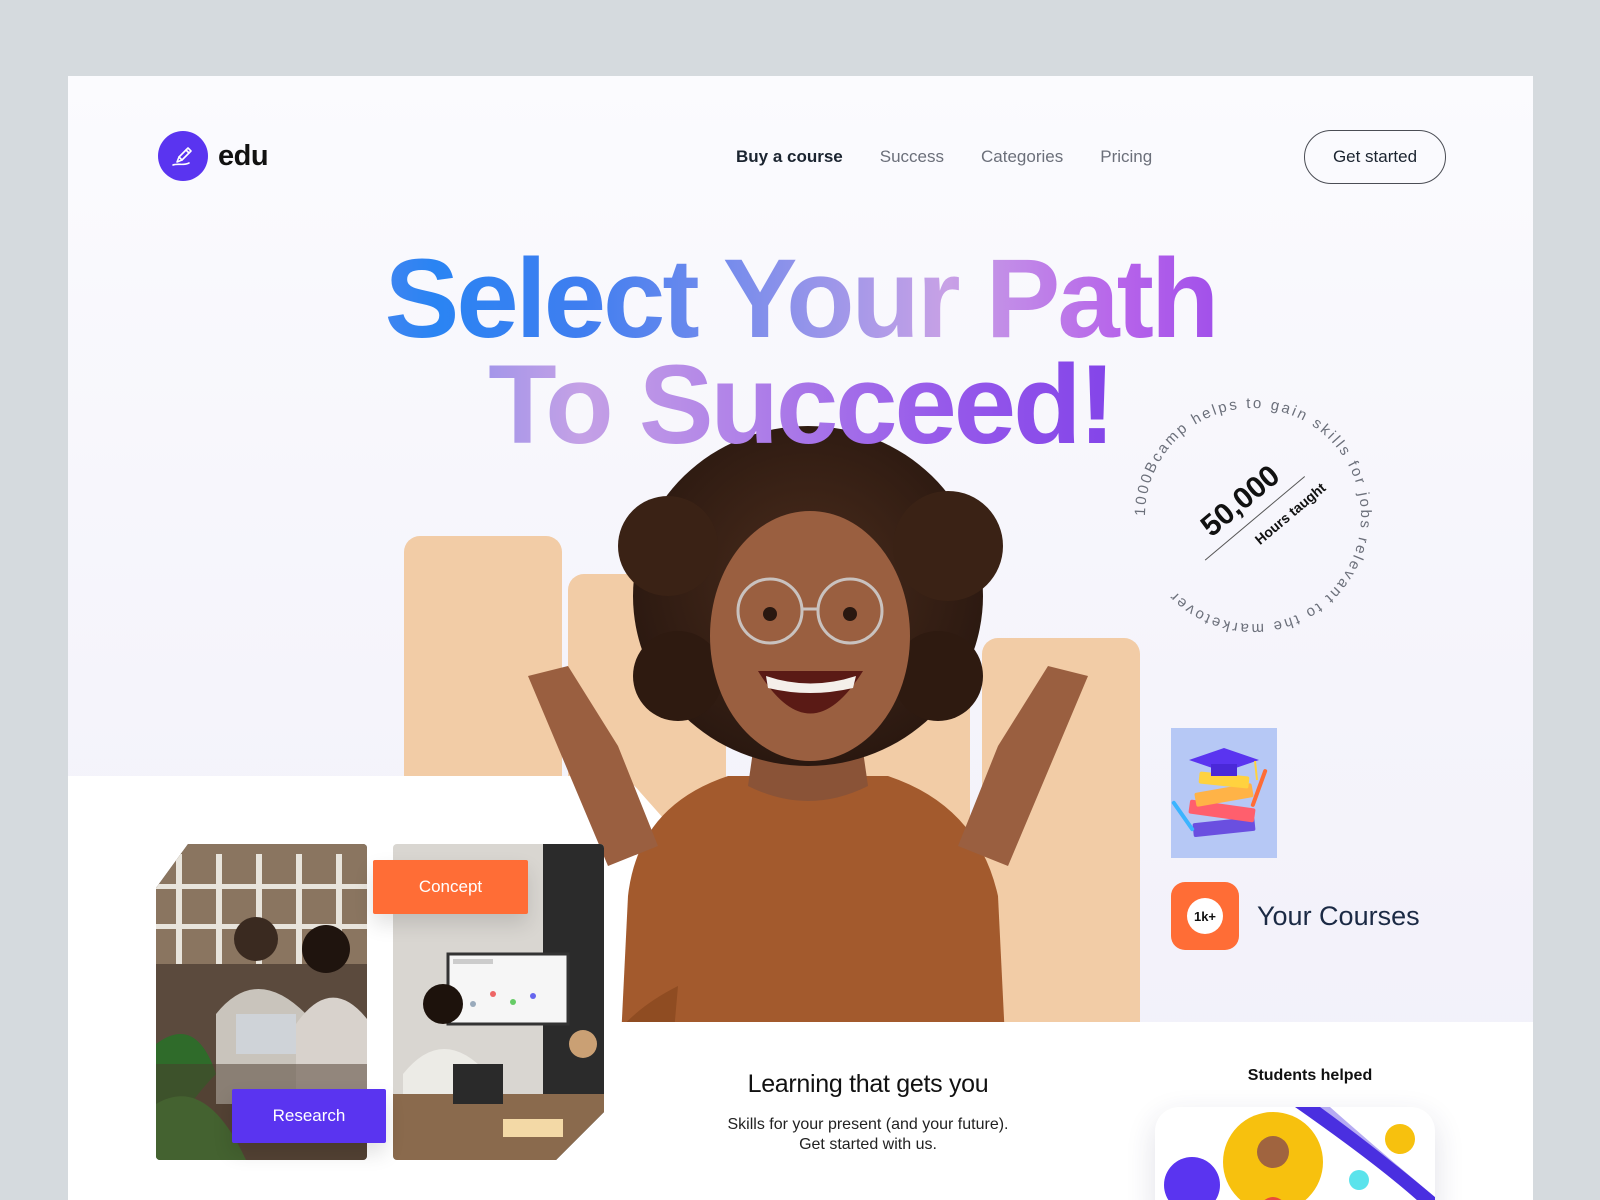 This screenshot has width=1600, height=1200. What do you see at coordinates (868, 1084) in the screenshot?
I see `learning-title: Learning that gets you` at bounding box center [868, 1084].